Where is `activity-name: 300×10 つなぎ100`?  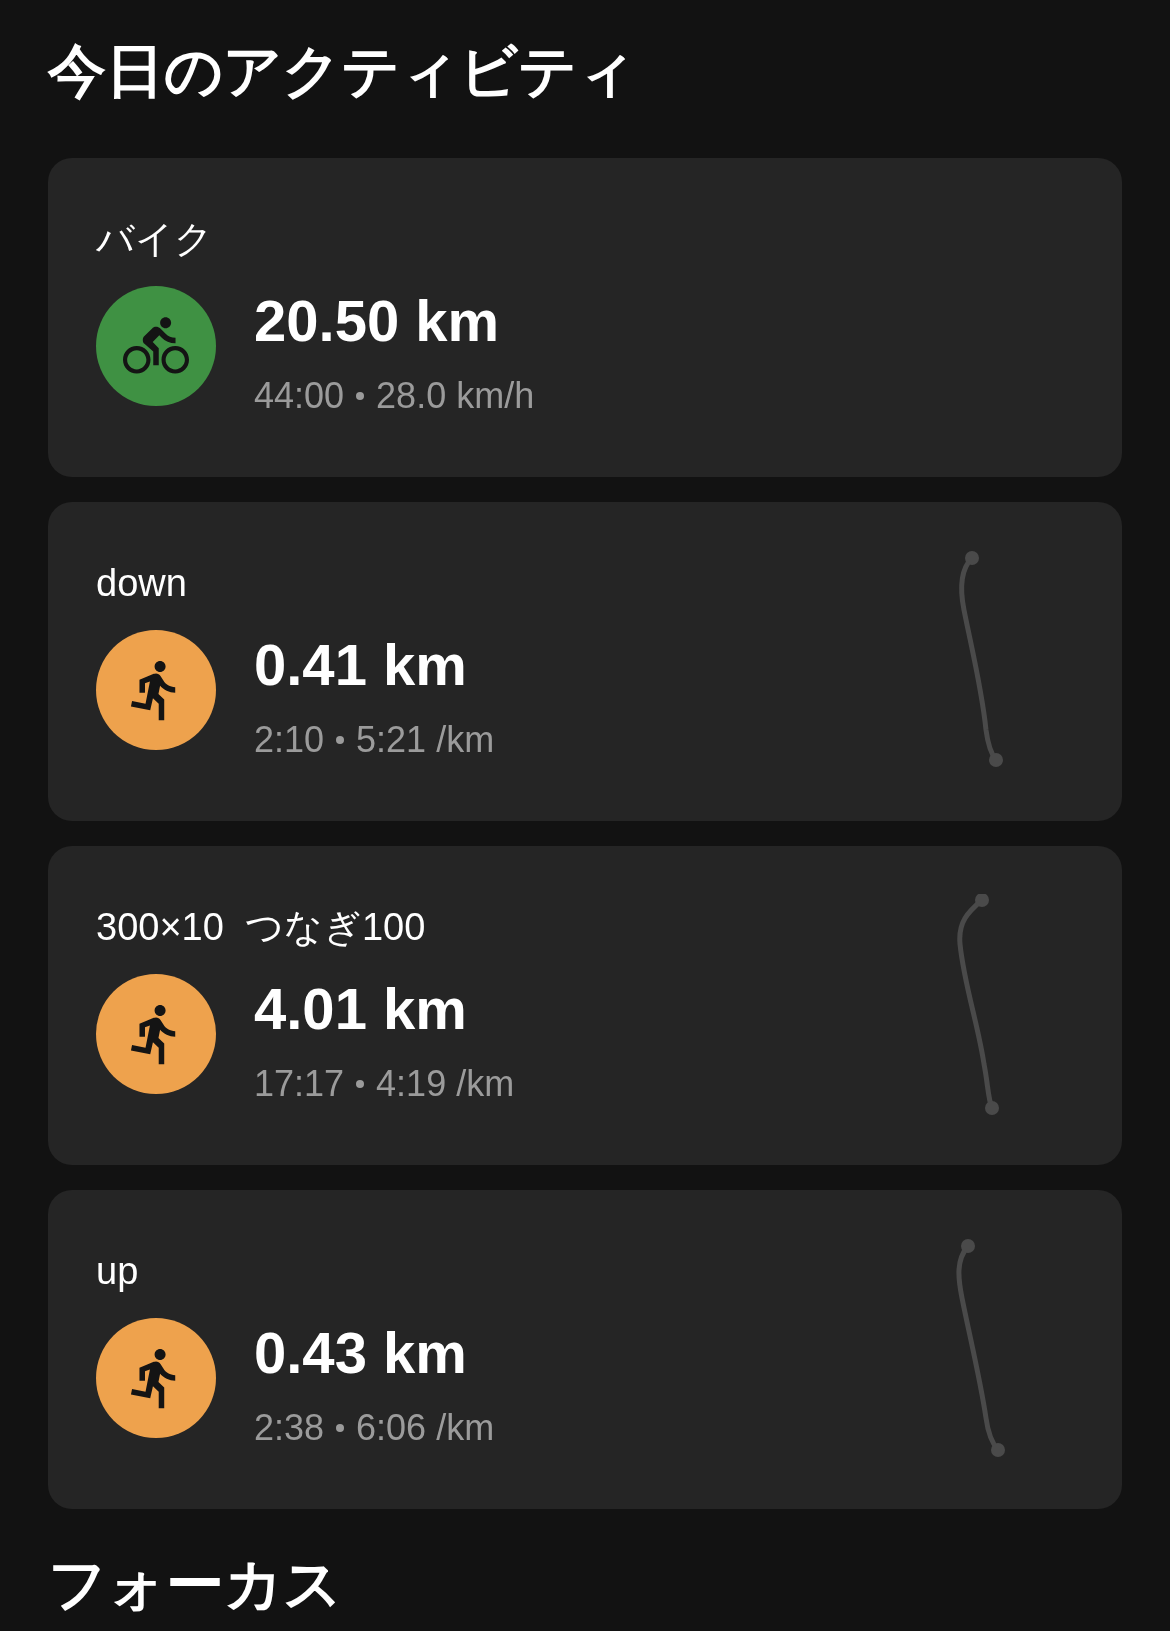 activity-name: 300×10 つなぎ100 is located at coordinates (261, 927).